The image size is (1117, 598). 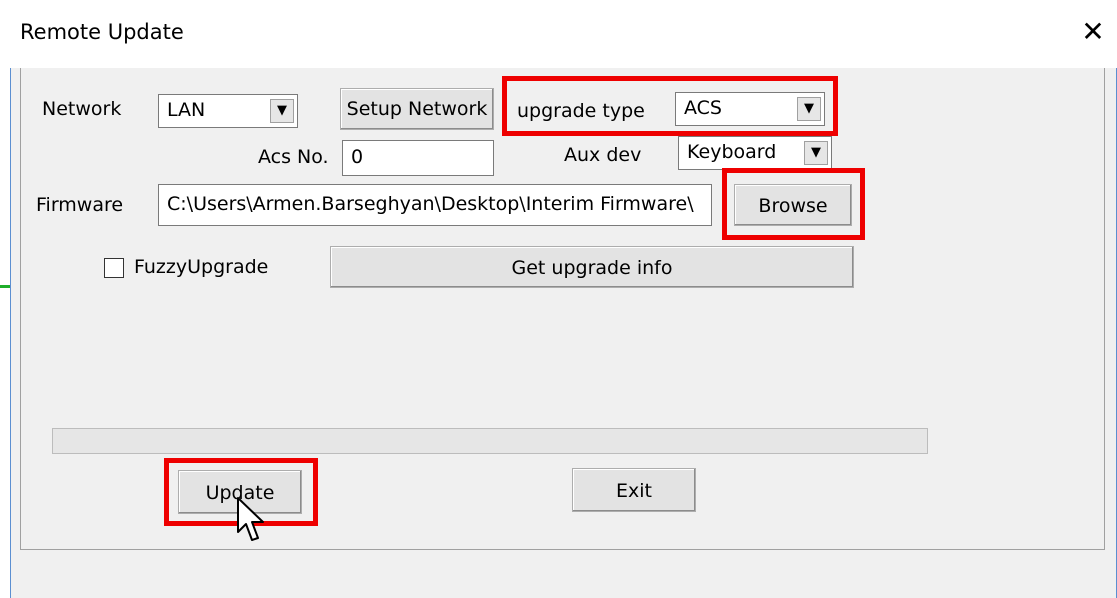 I want to click on aux-dev-label: Aux dev, so click(x=603, y=155).